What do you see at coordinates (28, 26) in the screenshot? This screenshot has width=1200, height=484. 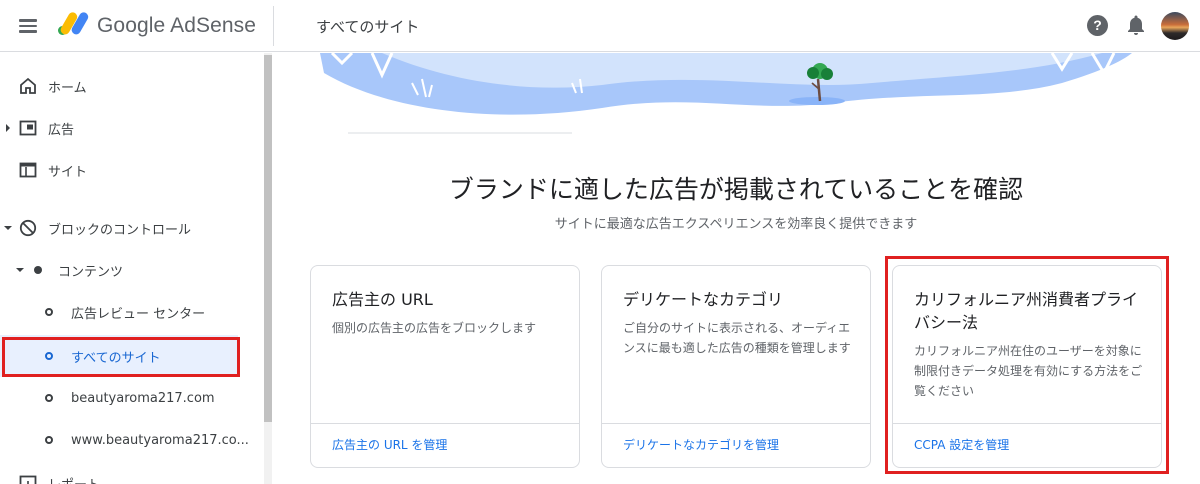 I see `menu-icon` at bounding box center [28, 26].